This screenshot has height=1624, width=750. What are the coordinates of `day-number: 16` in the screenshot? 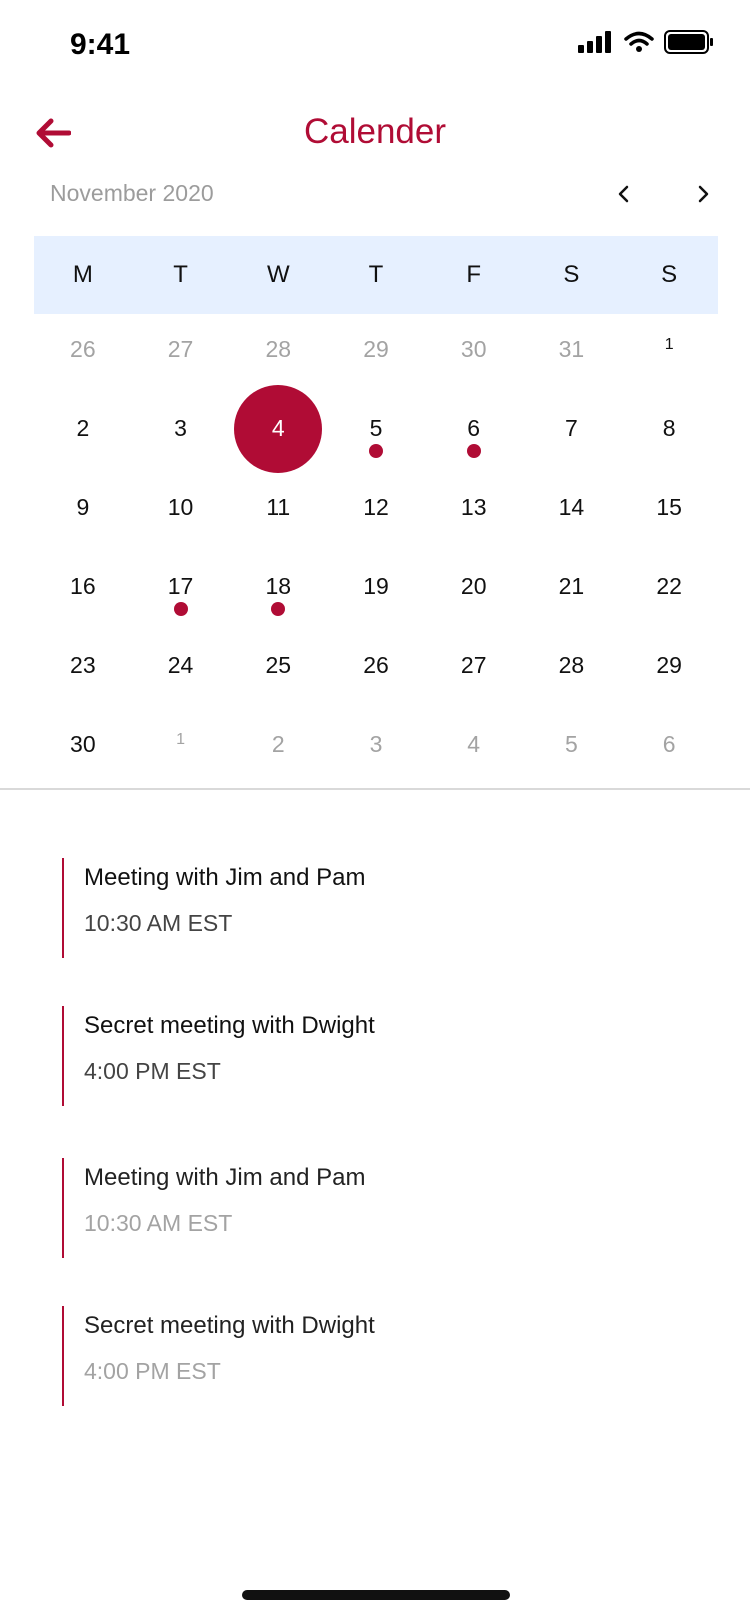 It's located at (83, 586).